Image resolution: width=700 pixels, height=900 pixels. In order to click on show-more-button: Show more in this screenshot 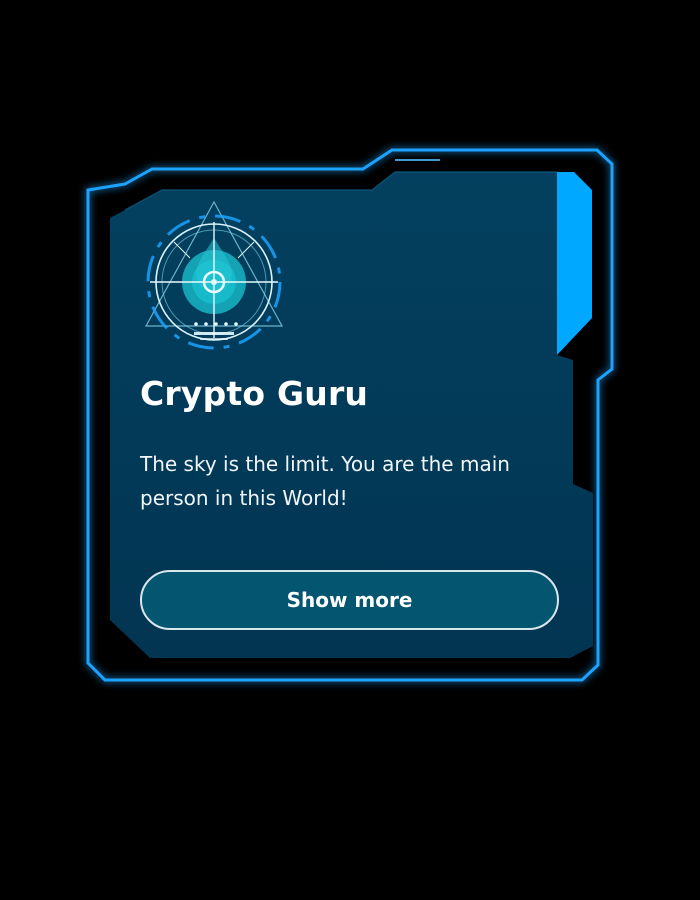, I will do `click(349, 600)`.